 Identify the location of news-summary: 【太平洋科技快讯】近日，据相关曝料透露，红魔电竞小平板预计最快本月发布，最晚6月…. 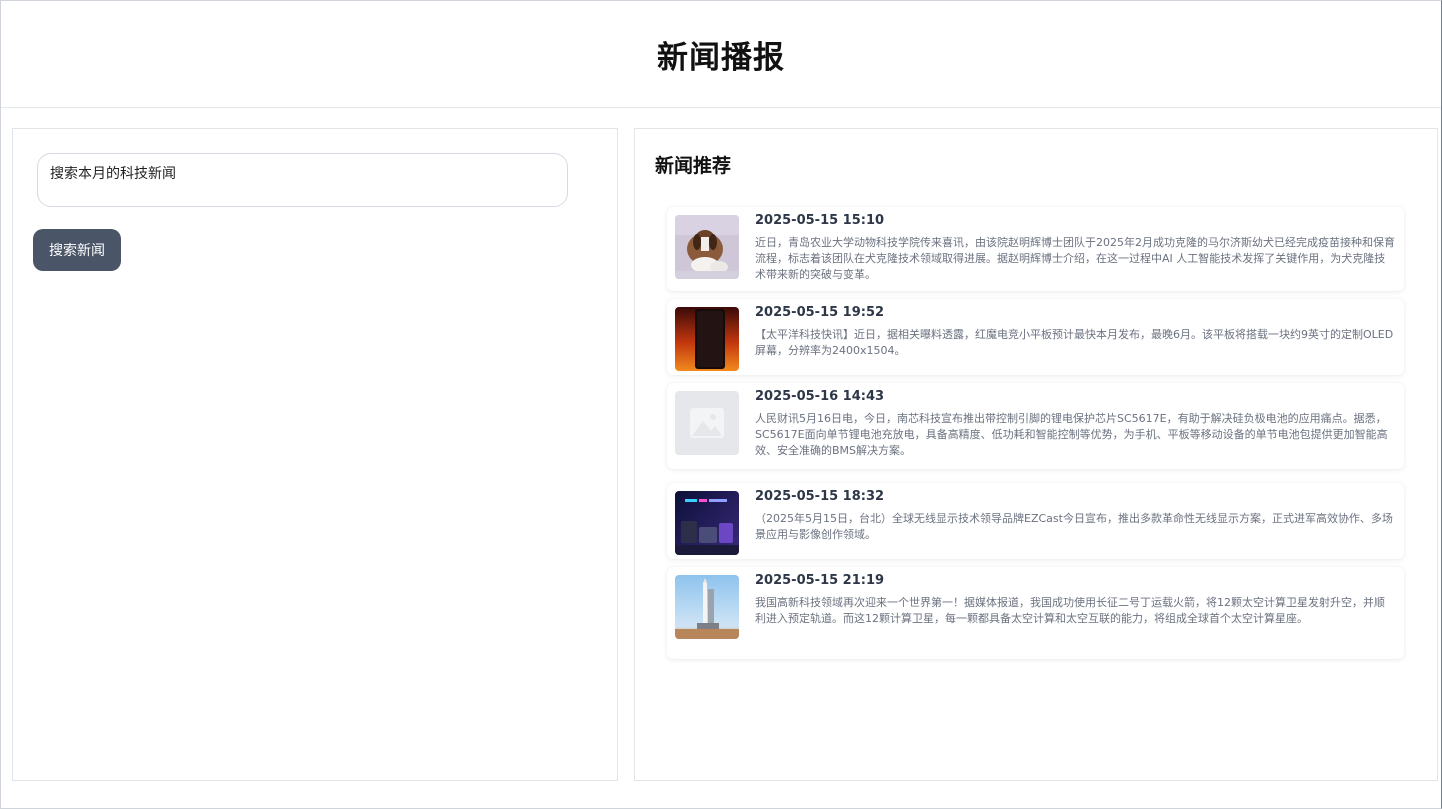
(1074, 342).